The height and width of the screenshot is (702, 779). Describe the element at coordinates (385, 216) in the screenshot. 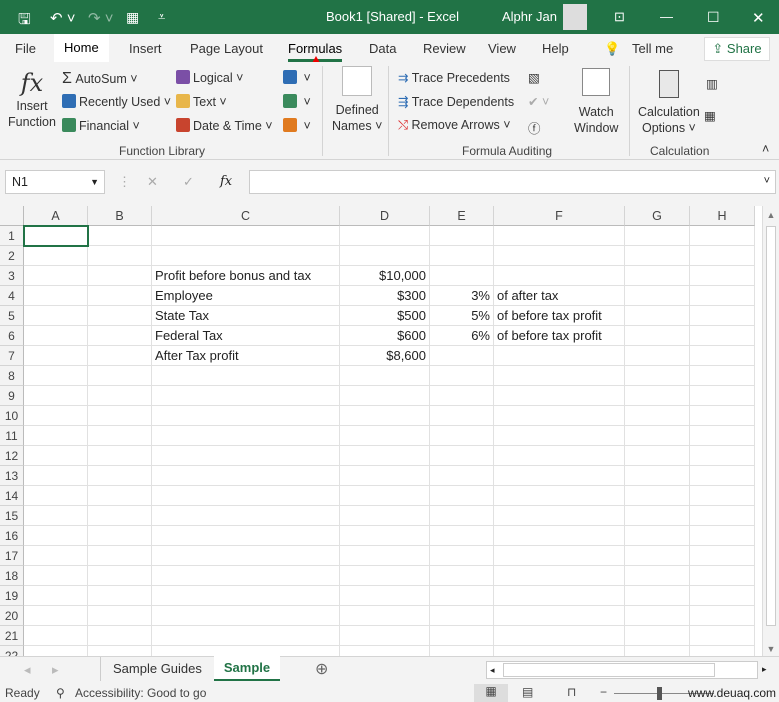

I see `column-header-D: D` at that location.